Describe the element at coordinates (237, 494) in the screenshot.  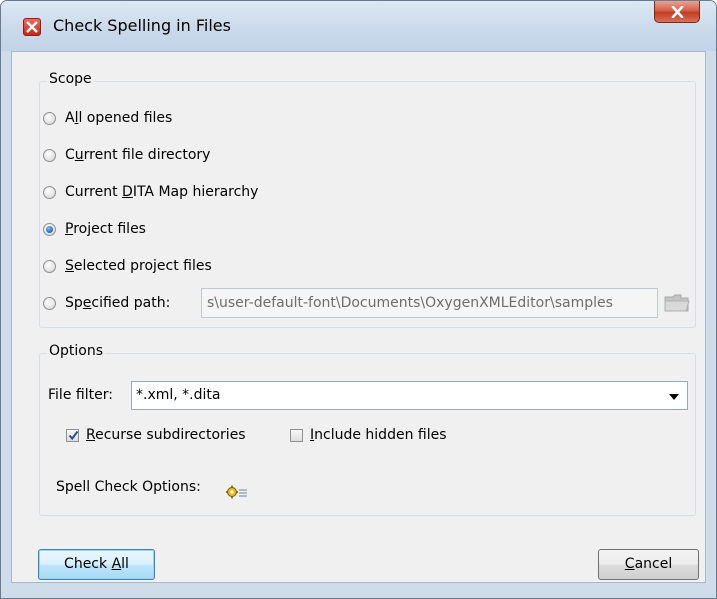
I see `gear-icon` at that location.